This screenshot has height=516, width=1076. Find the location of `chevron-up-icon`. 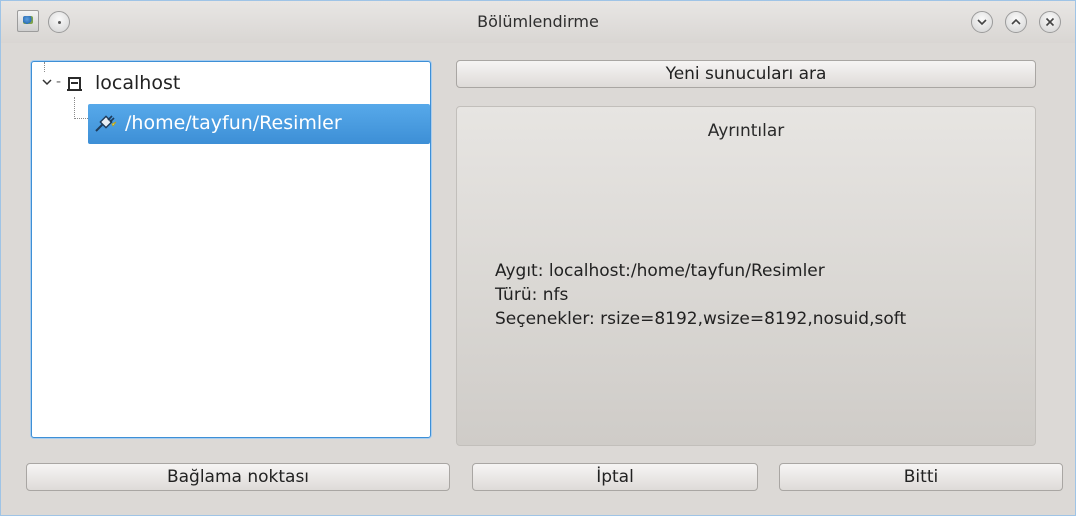

chevron-up-icon is located at coordinates (1016, 21).